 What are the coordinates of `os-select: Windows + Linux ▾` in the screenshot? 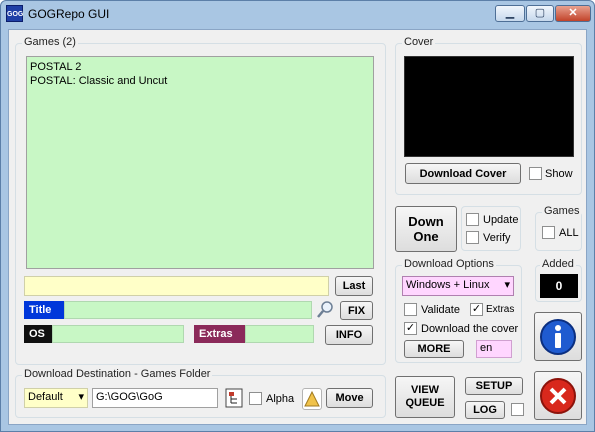 It's located at (458, 286).